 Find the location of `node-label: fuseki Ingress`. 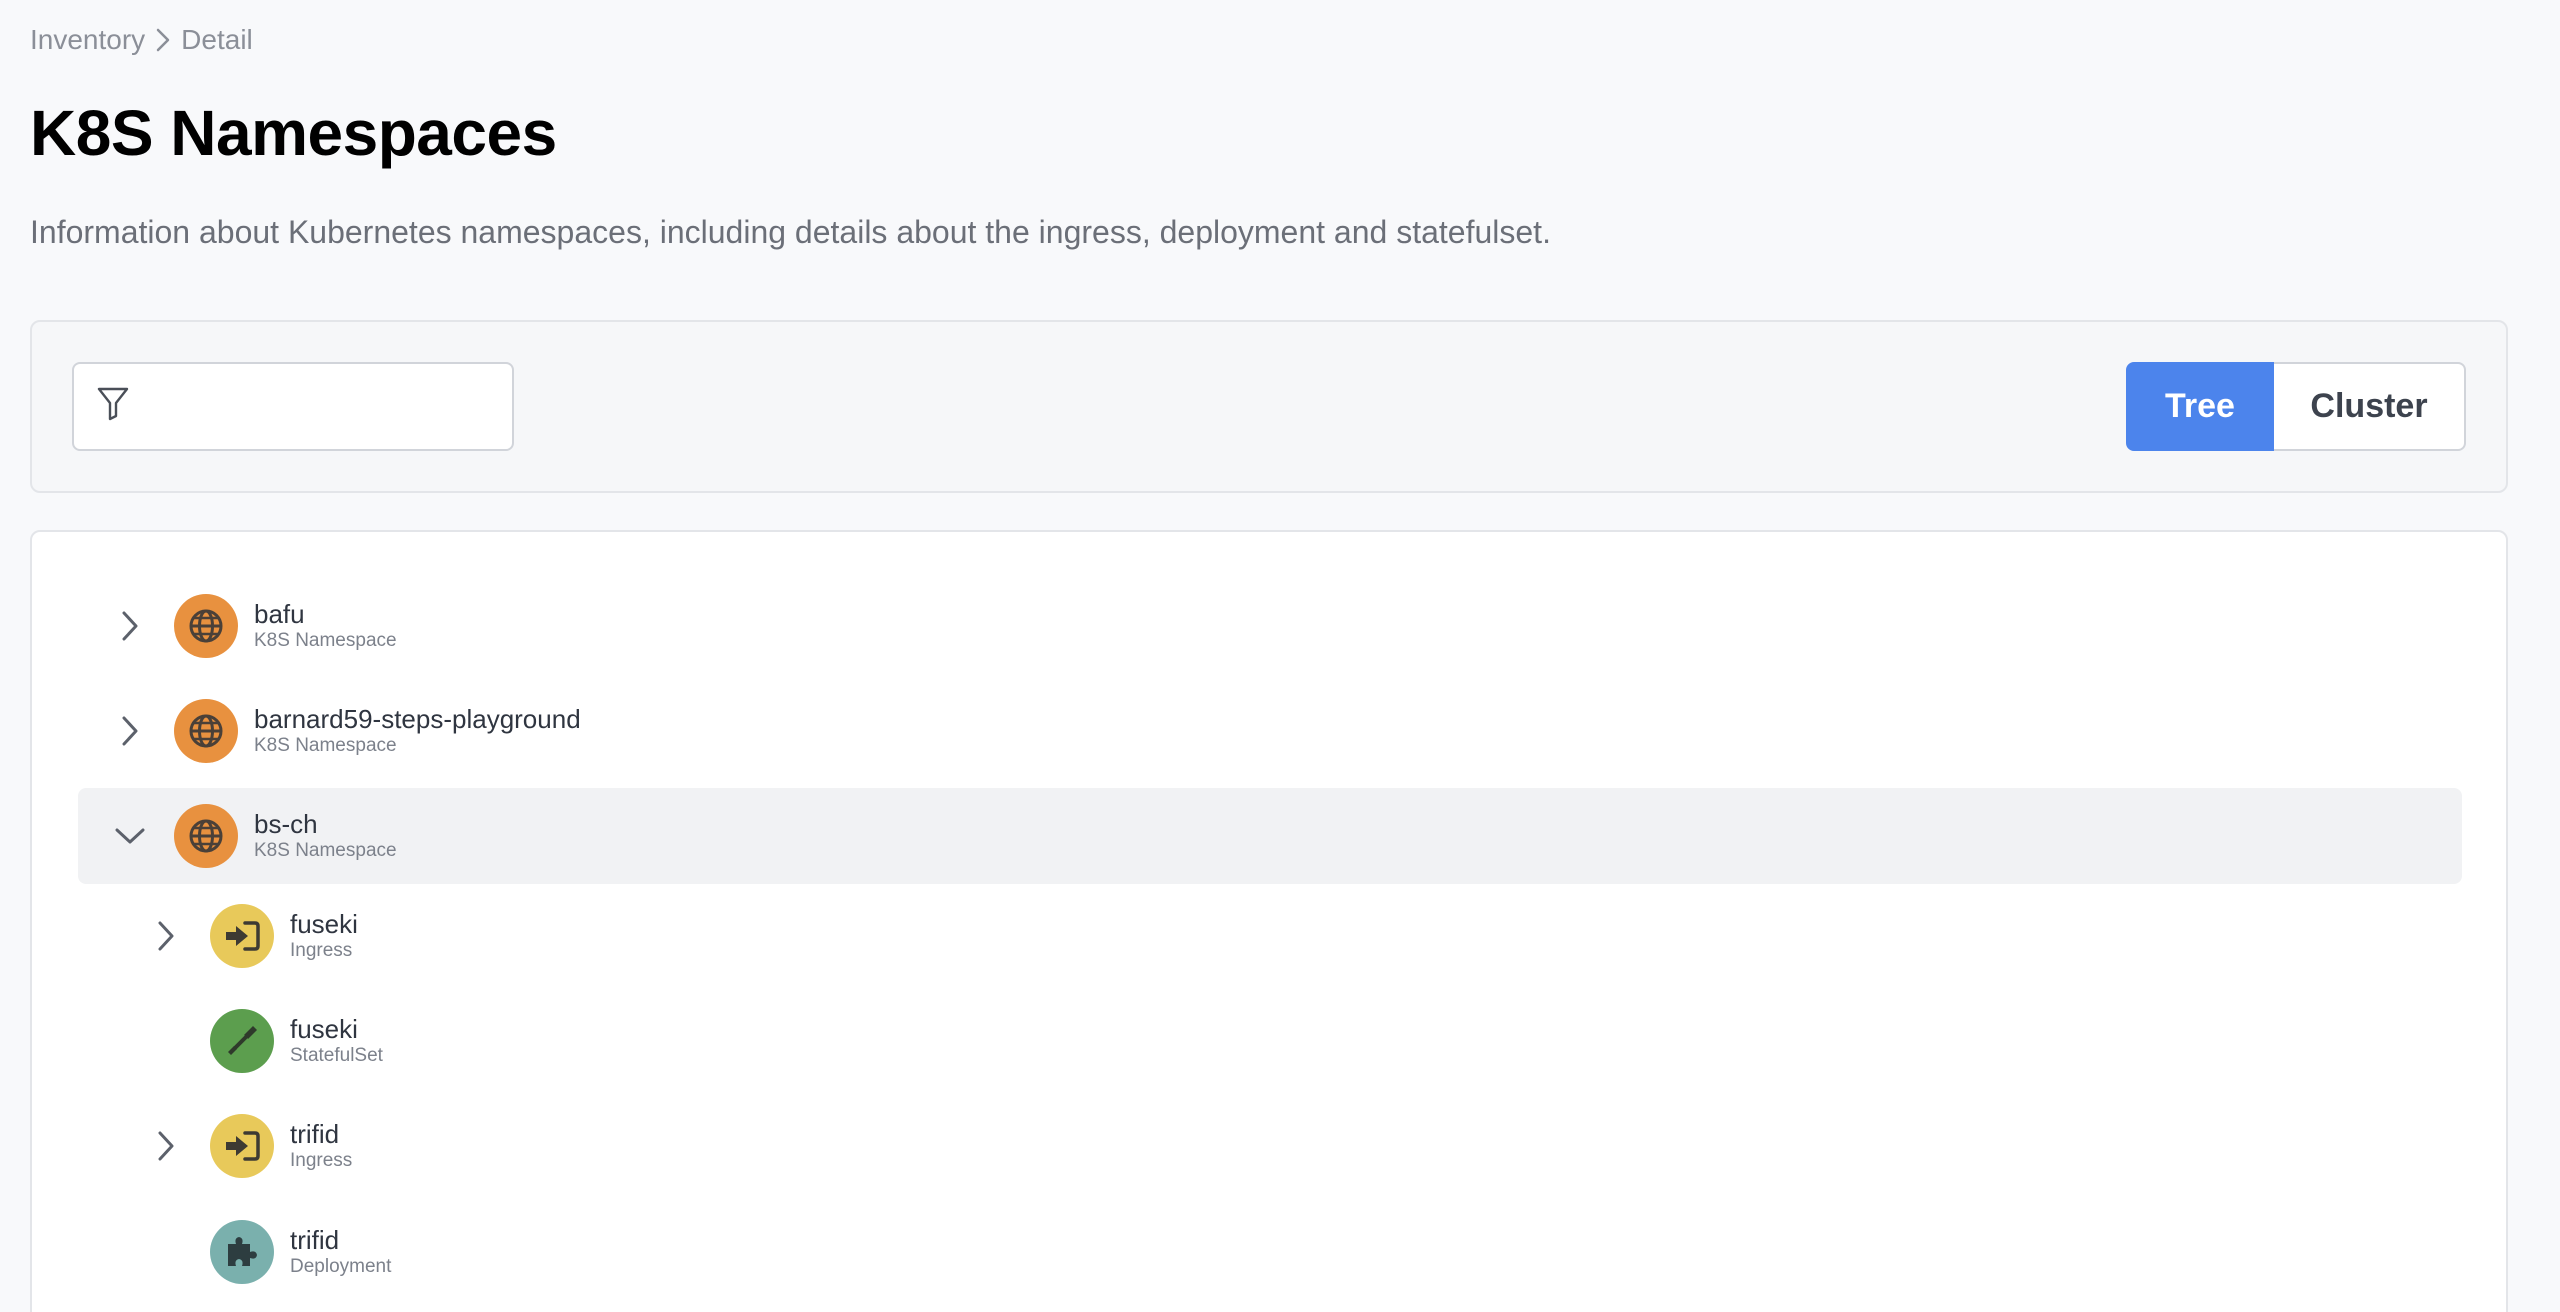

node-label: fuseki Ingress is located at coordinates (324, 936).